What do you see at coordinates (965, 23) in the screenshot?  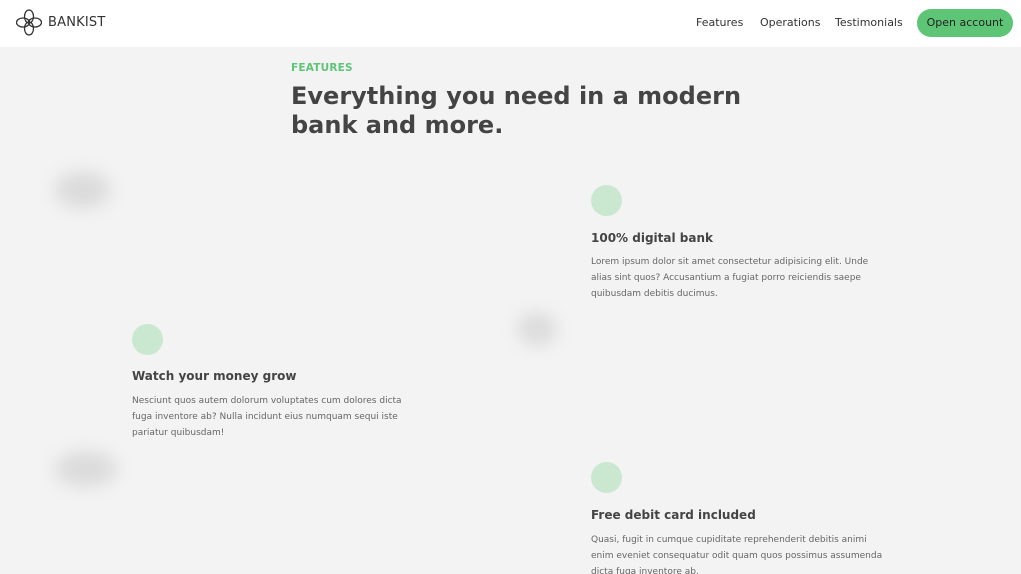 I see `open-account-button: Open account` at bounding box center [965, 23].